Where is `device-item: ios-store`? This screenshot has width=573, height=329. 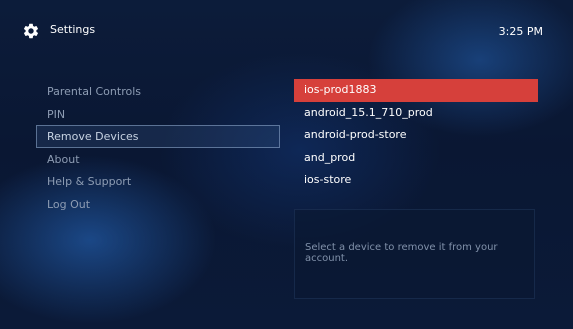
device-item: ios-store is located at coordinates (416, 180).